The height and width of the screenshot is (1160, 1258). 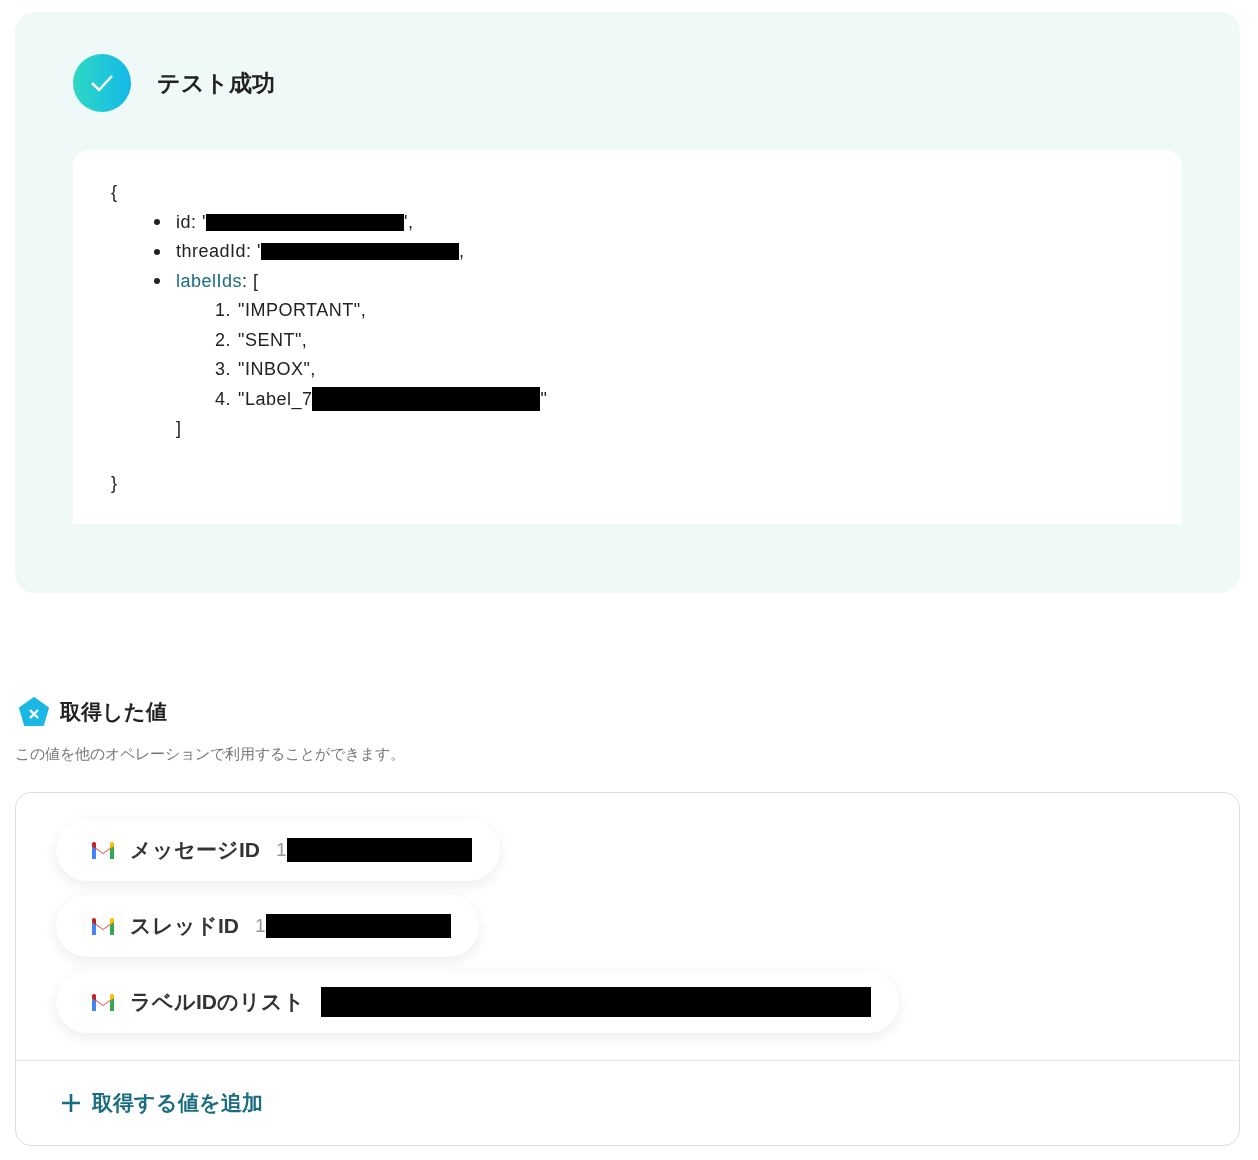 What do you see at coordinates (184, 926) in the screenshot?
I see `value-name: スレッドID` at bounding box center [184, 926].